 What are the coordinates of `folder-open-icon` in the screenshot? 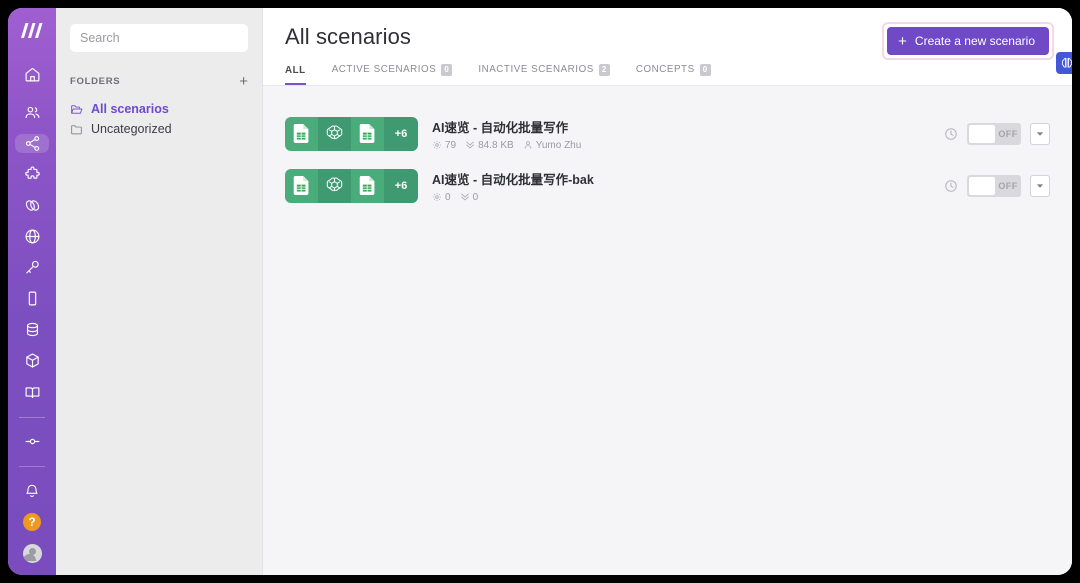 It's located at (77, 109).